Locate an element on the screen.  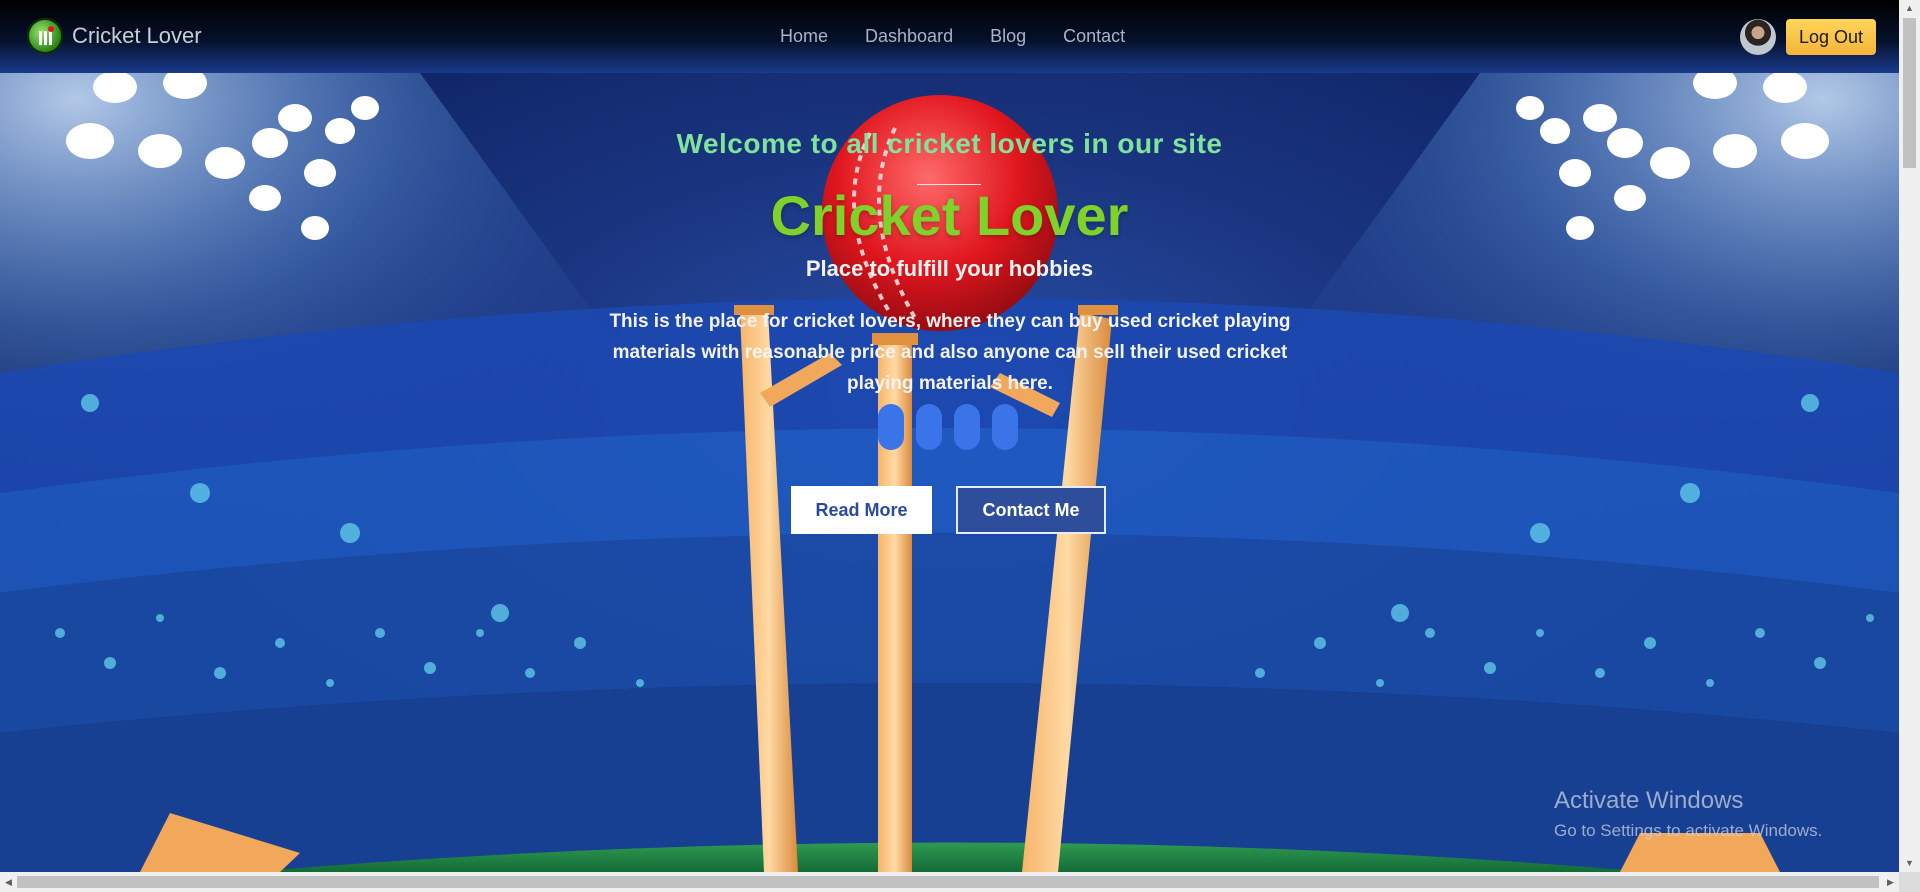
loading-indicator is located at coordinates (954, 427).